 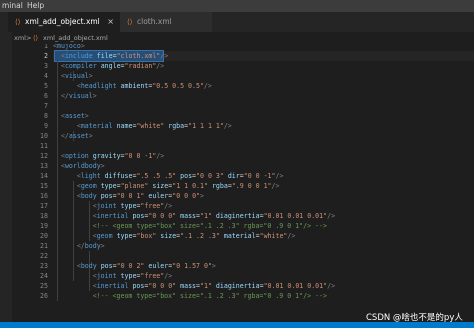 I want to click on code-line: 10 </asset>, so click(x=243, y=136).